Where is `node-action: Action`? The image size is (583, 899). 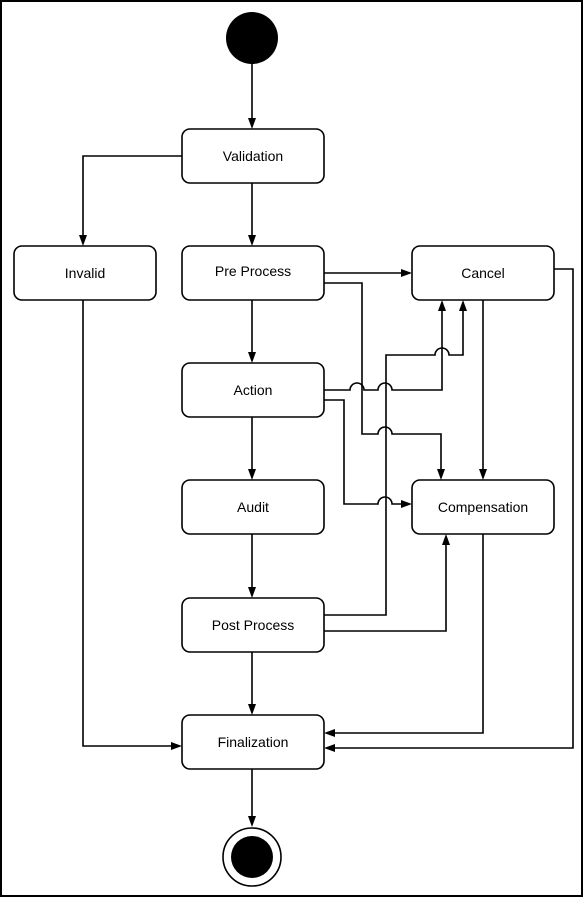 node-action: Action is located at coordinates (253, 390).